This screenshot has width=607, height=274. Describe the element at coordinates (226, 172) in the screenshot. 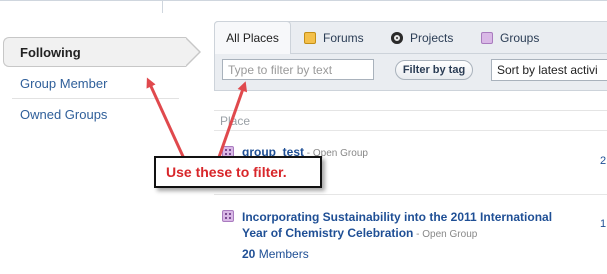

I see `callout-text: Use these to filter.` at that location.